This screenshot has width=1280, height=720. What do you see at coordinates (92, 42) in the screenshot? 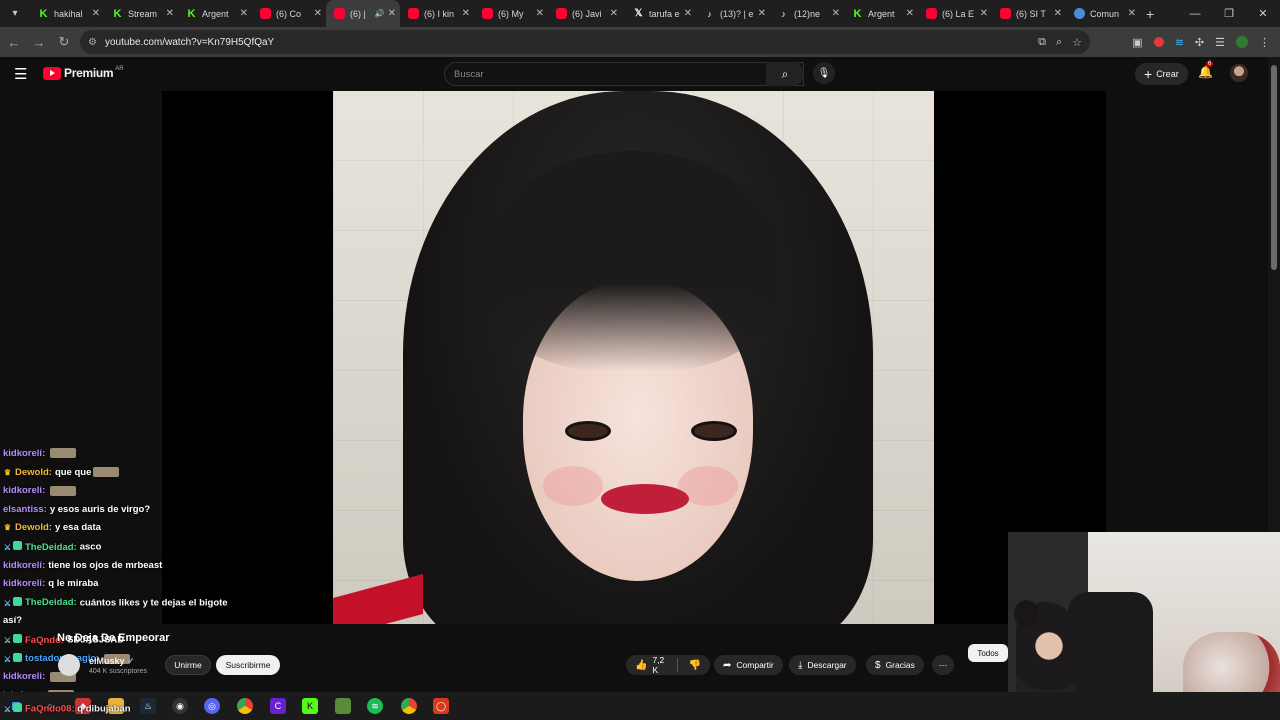
I see `site-info-icon: ⚙` at bounding box center [92, 42].